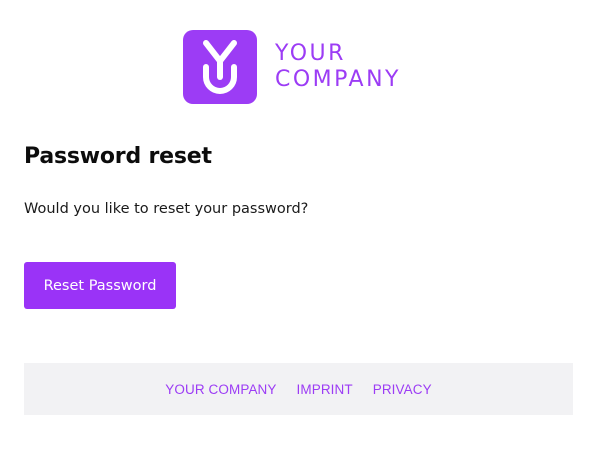 The width and height of the screenshot is (600, 451). I want to click on company-name-line2: COMPANY, so click(338, 79).